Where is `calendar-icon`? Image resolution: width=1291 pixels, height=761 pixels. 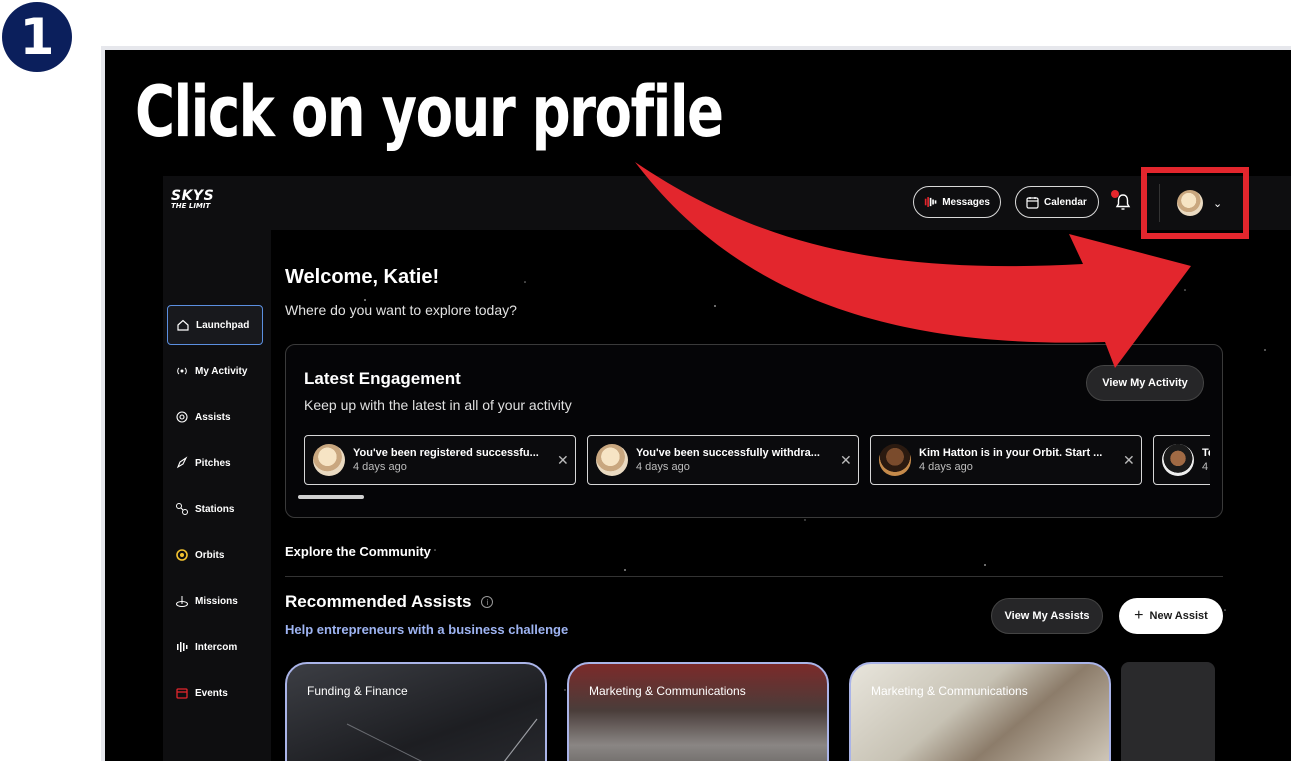 calendar-icon is located at coordinates (1032, 202).